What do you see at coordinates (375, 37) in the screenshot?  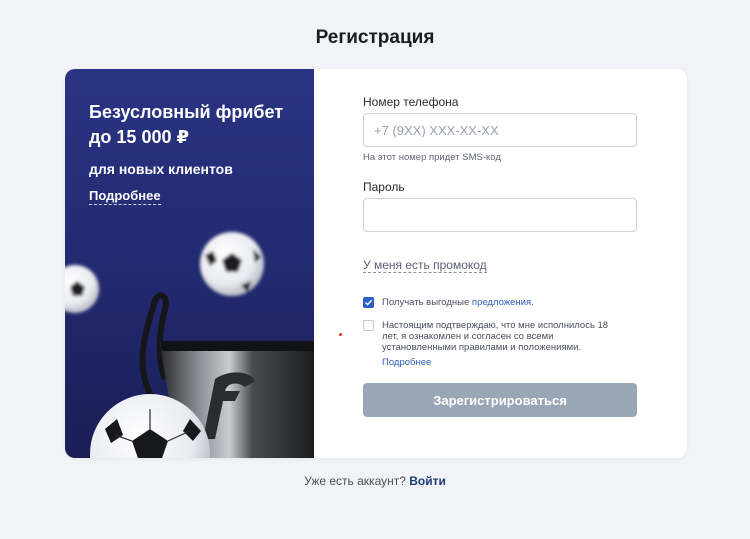 I see `page-title: Регистрация` at bounding box center [375, 37].